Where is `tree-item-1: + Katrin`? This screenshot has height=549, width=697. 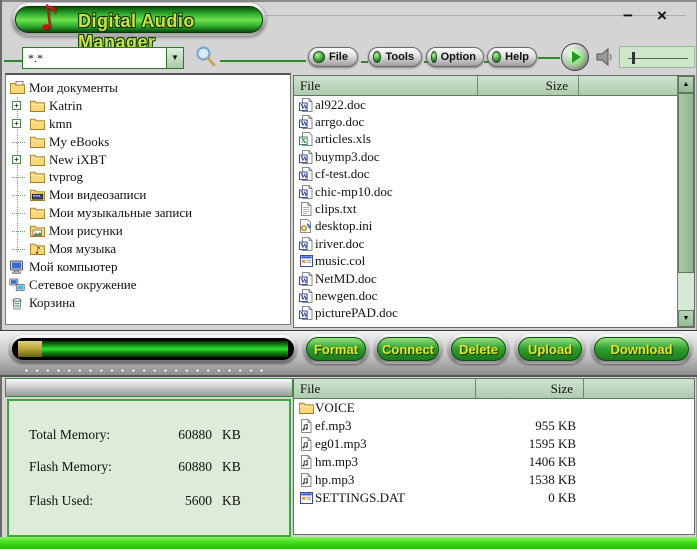 tree-item-1: + Katrin is located at coordinates (148, 106).